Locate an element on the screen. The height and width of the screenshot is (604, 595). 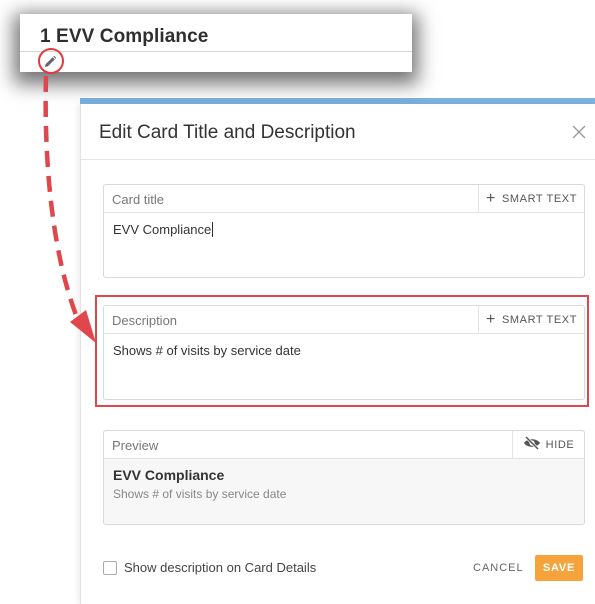
annotation-arrow is located at coordinates (69, 209).